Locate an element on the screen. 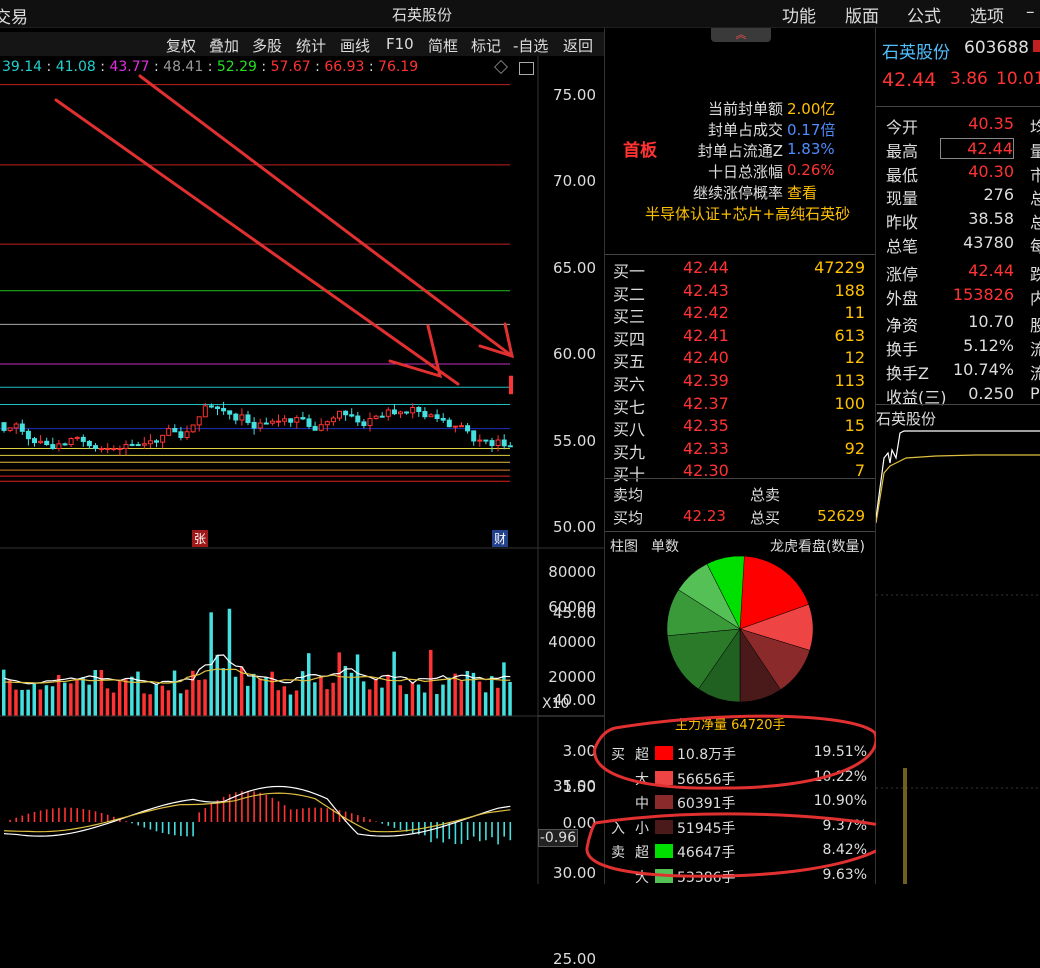 Image resolution: width=1040 pixels, height=968 pixels. menu-options: 选项 is located at coordinates (987, 14).